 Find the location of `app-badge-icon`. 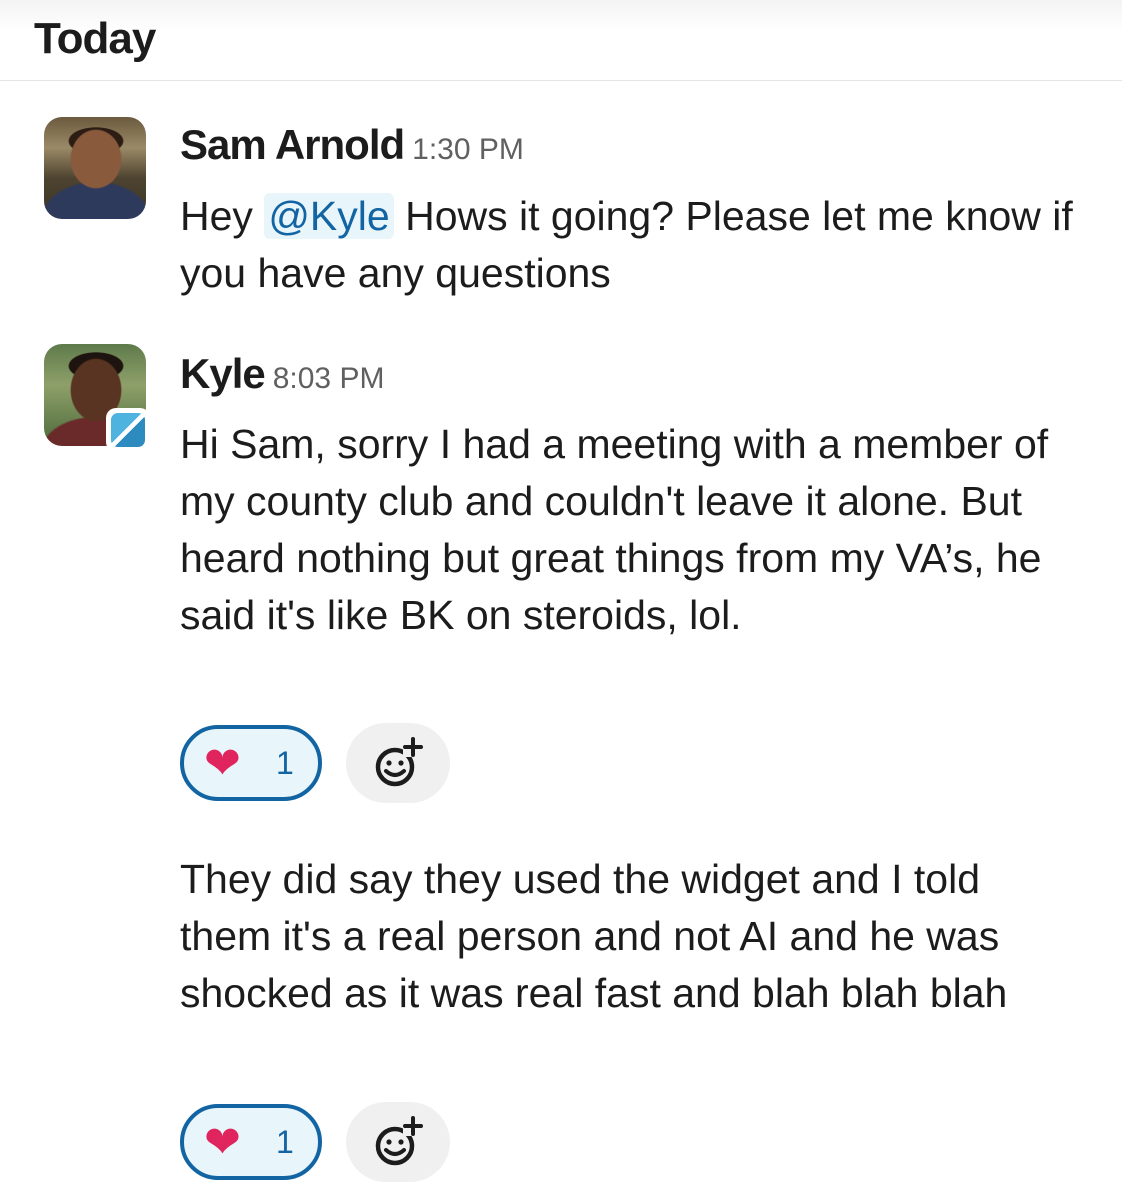

app-badge-icon is located at coordinates (128, 430).